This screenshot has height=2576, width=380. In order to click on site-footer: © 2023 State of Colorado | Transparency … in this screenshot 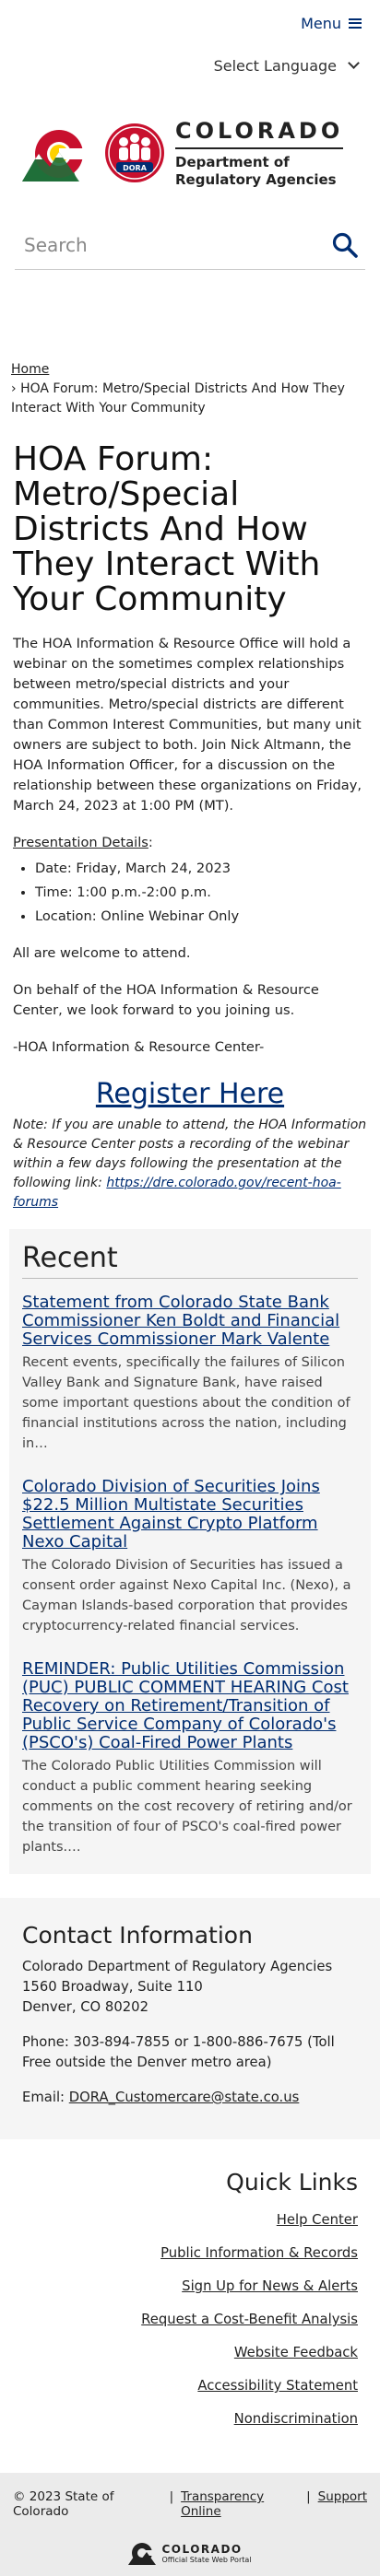, I will do `click(190, 2524)`.